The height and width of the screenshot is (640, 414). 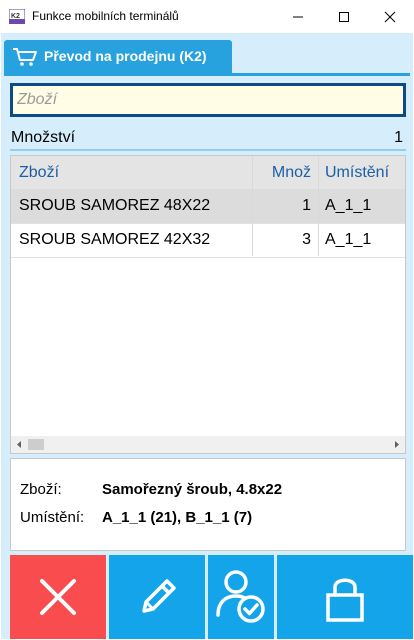 What do you see at coordinates (105, 16) in the screenshot?
I see `window-title: Funkce mobilních terminálů` at bounding box center [105, 16].